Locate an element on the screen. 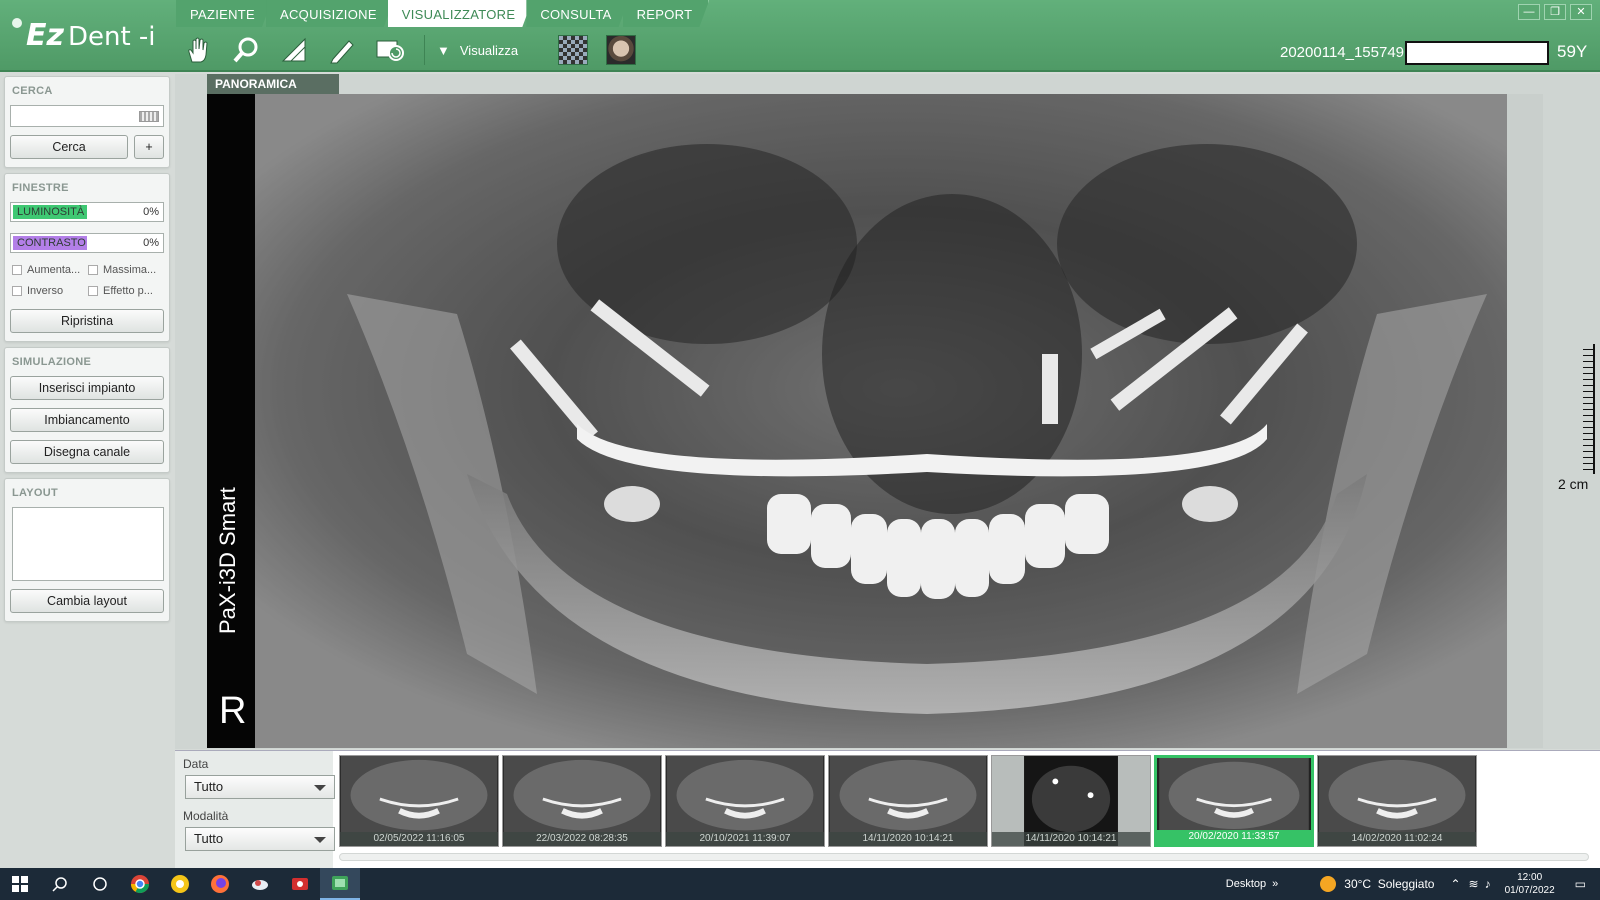  reset-button: Ripristina is located at coordinates (87, 321).